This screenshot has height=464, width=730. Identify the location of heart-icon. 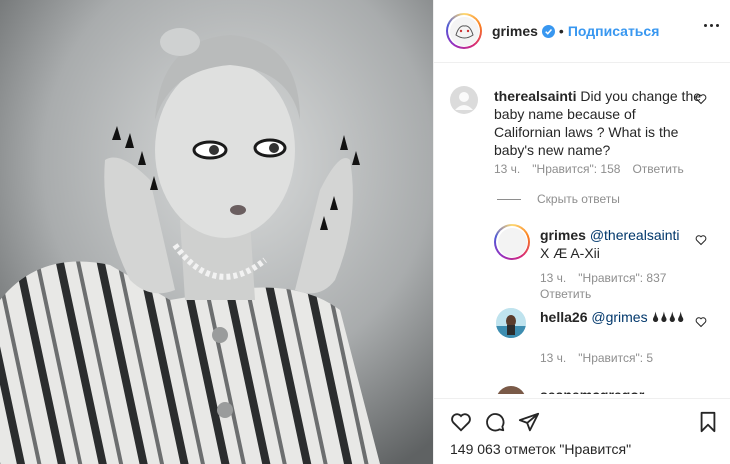
(461, 422).